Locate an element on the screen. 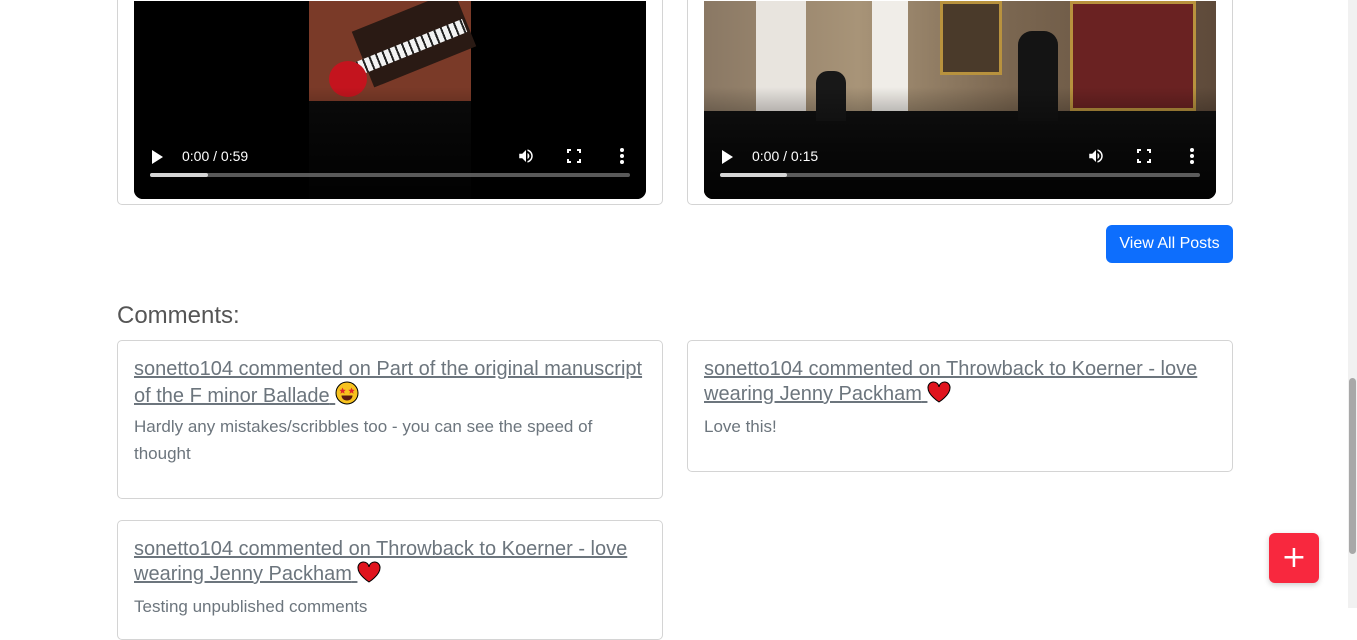 The height and width of the screenshot is (640, 1357). video-player: 0:00 / 0:15 is located at coordinates (960, 100).